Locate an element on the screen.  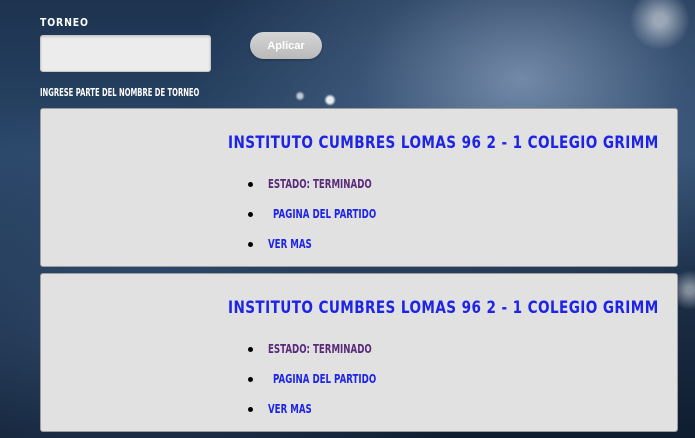
apply-button: Aplicar is located at coordinates (286, 45).